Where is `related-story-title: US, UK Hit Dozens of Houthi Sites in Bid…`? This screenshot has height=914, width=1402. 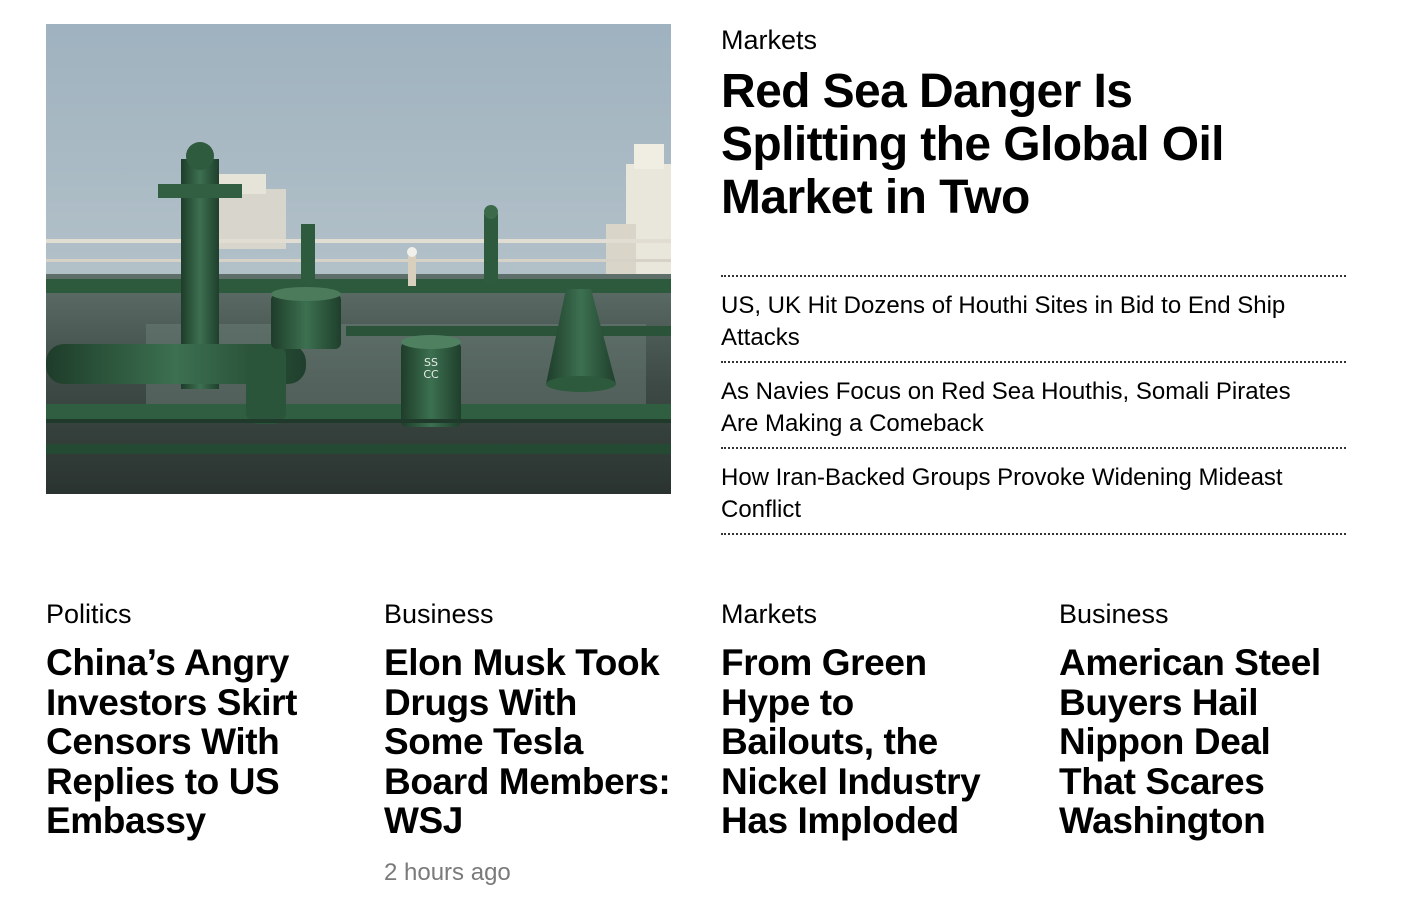 related-story-title: US, UK Hit Dozens of Houthi Sites in Bid… is located at coordinates (1003, 321).